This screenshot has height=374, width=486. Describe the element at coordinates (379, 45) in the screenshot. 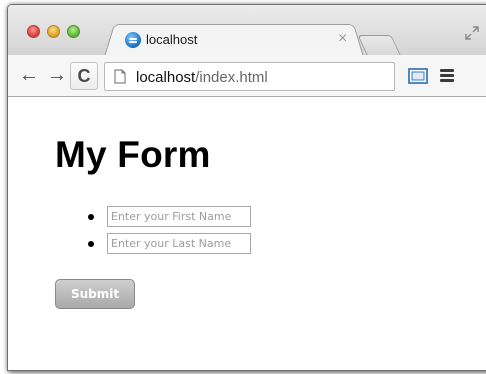

I see `new-tab-button` at that location.